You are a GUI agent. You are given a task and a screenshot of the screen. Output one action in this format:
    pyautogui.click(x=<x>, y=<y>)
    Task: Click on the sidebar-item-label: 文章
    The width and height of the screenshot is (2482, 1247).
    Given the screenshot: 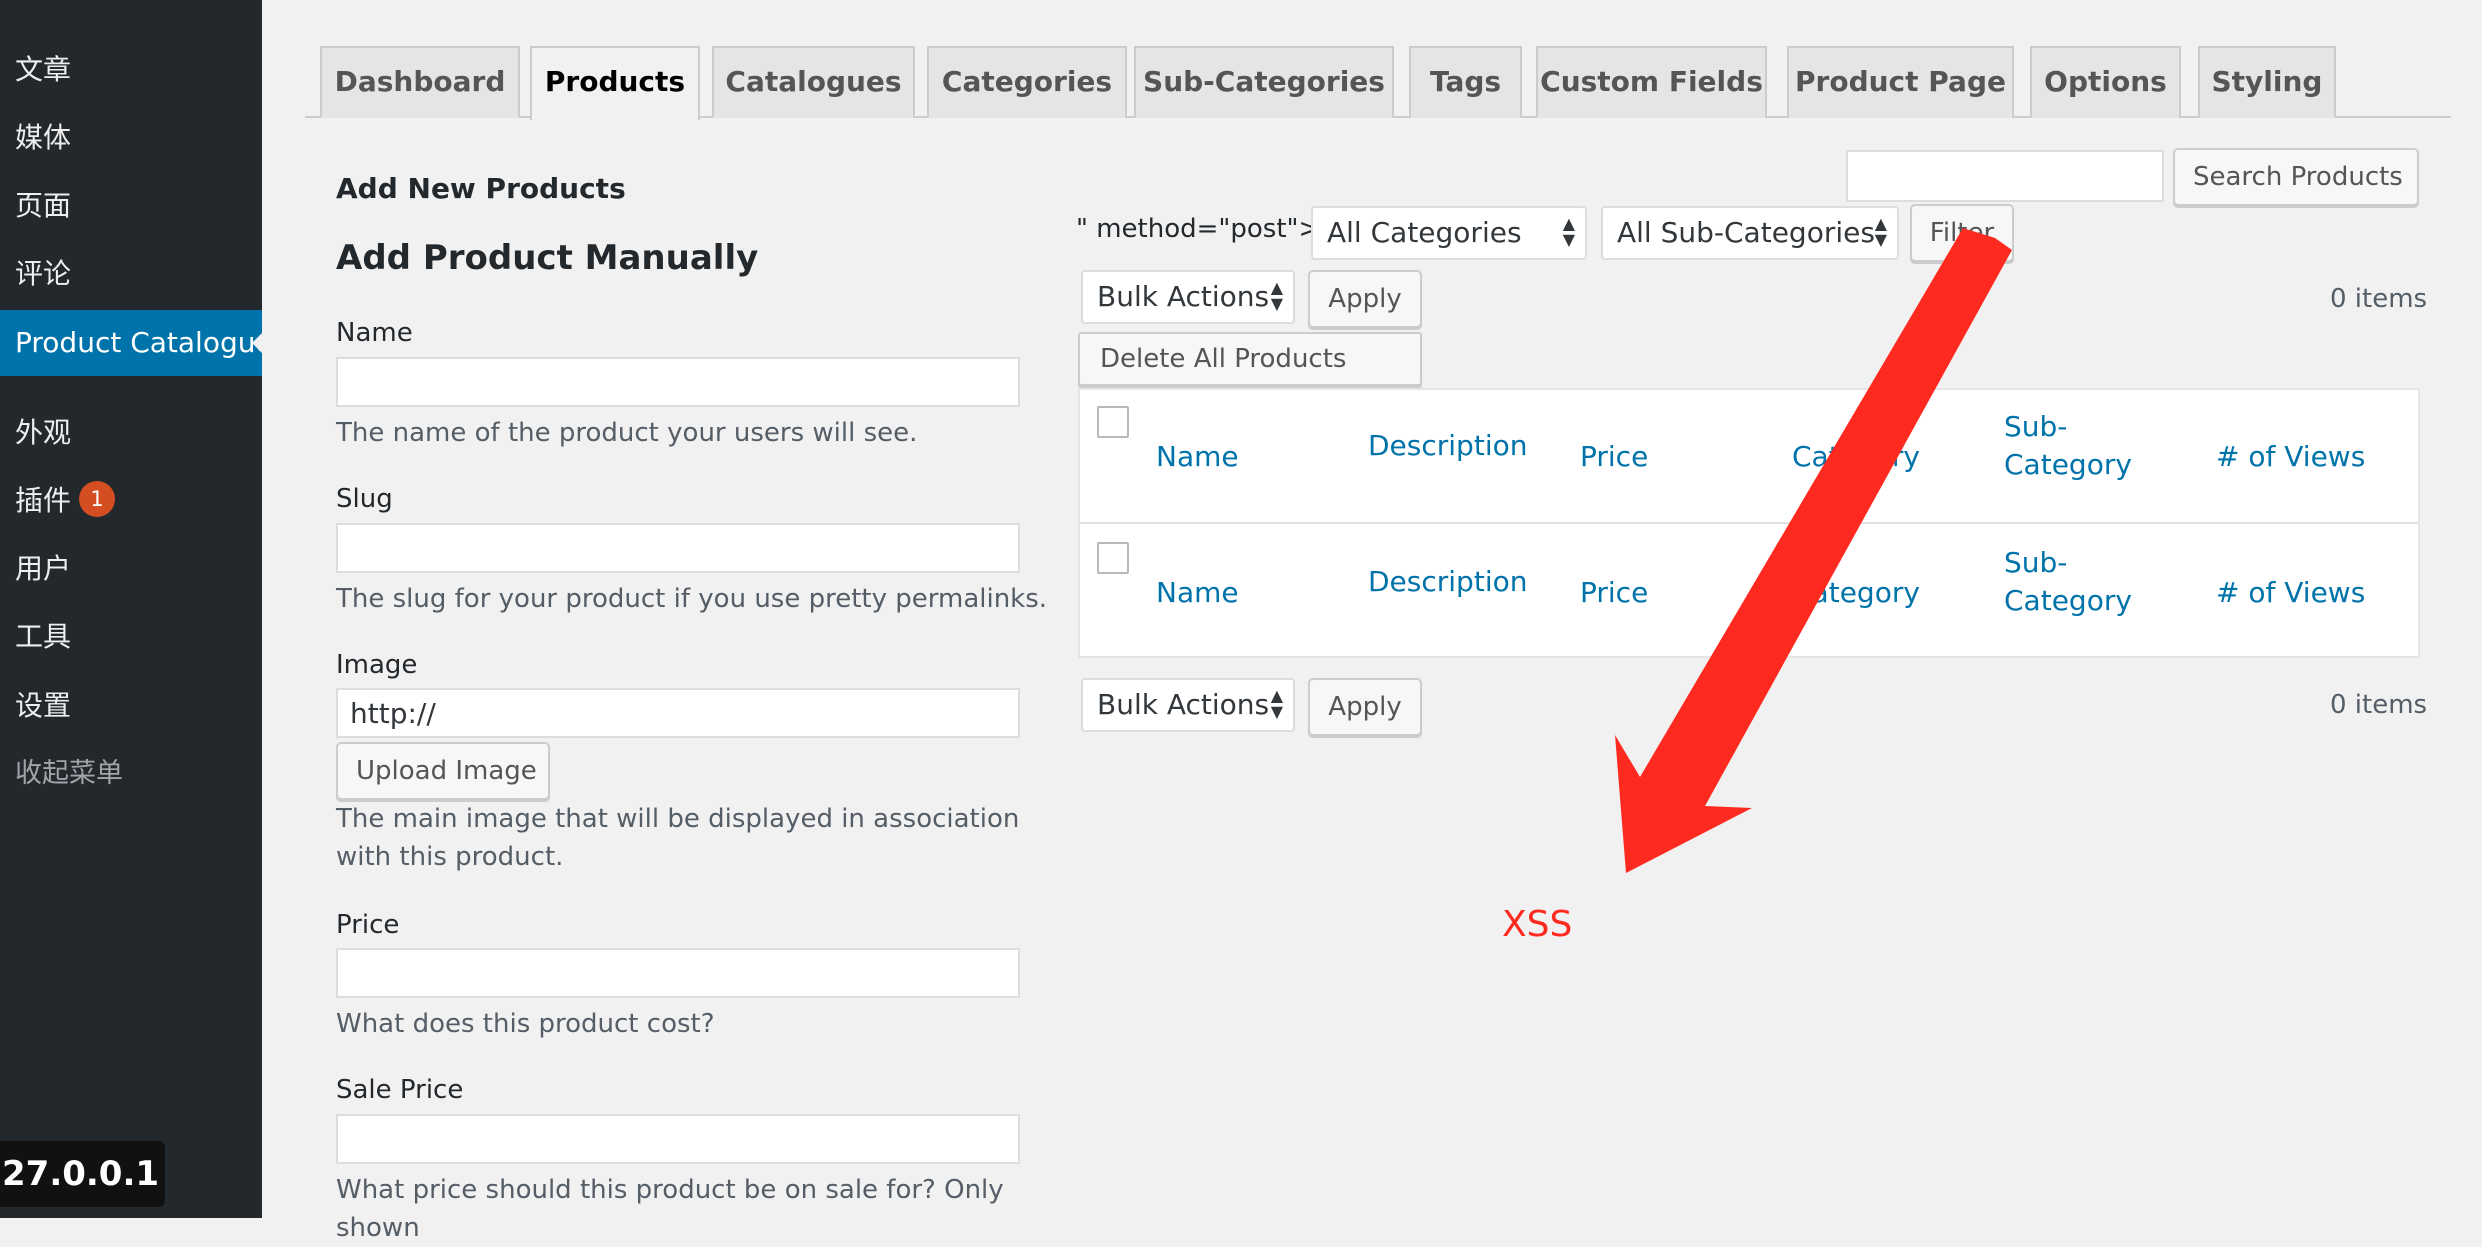 What is the action you would take?
    pyautogui.click(x=43, y=69)
    